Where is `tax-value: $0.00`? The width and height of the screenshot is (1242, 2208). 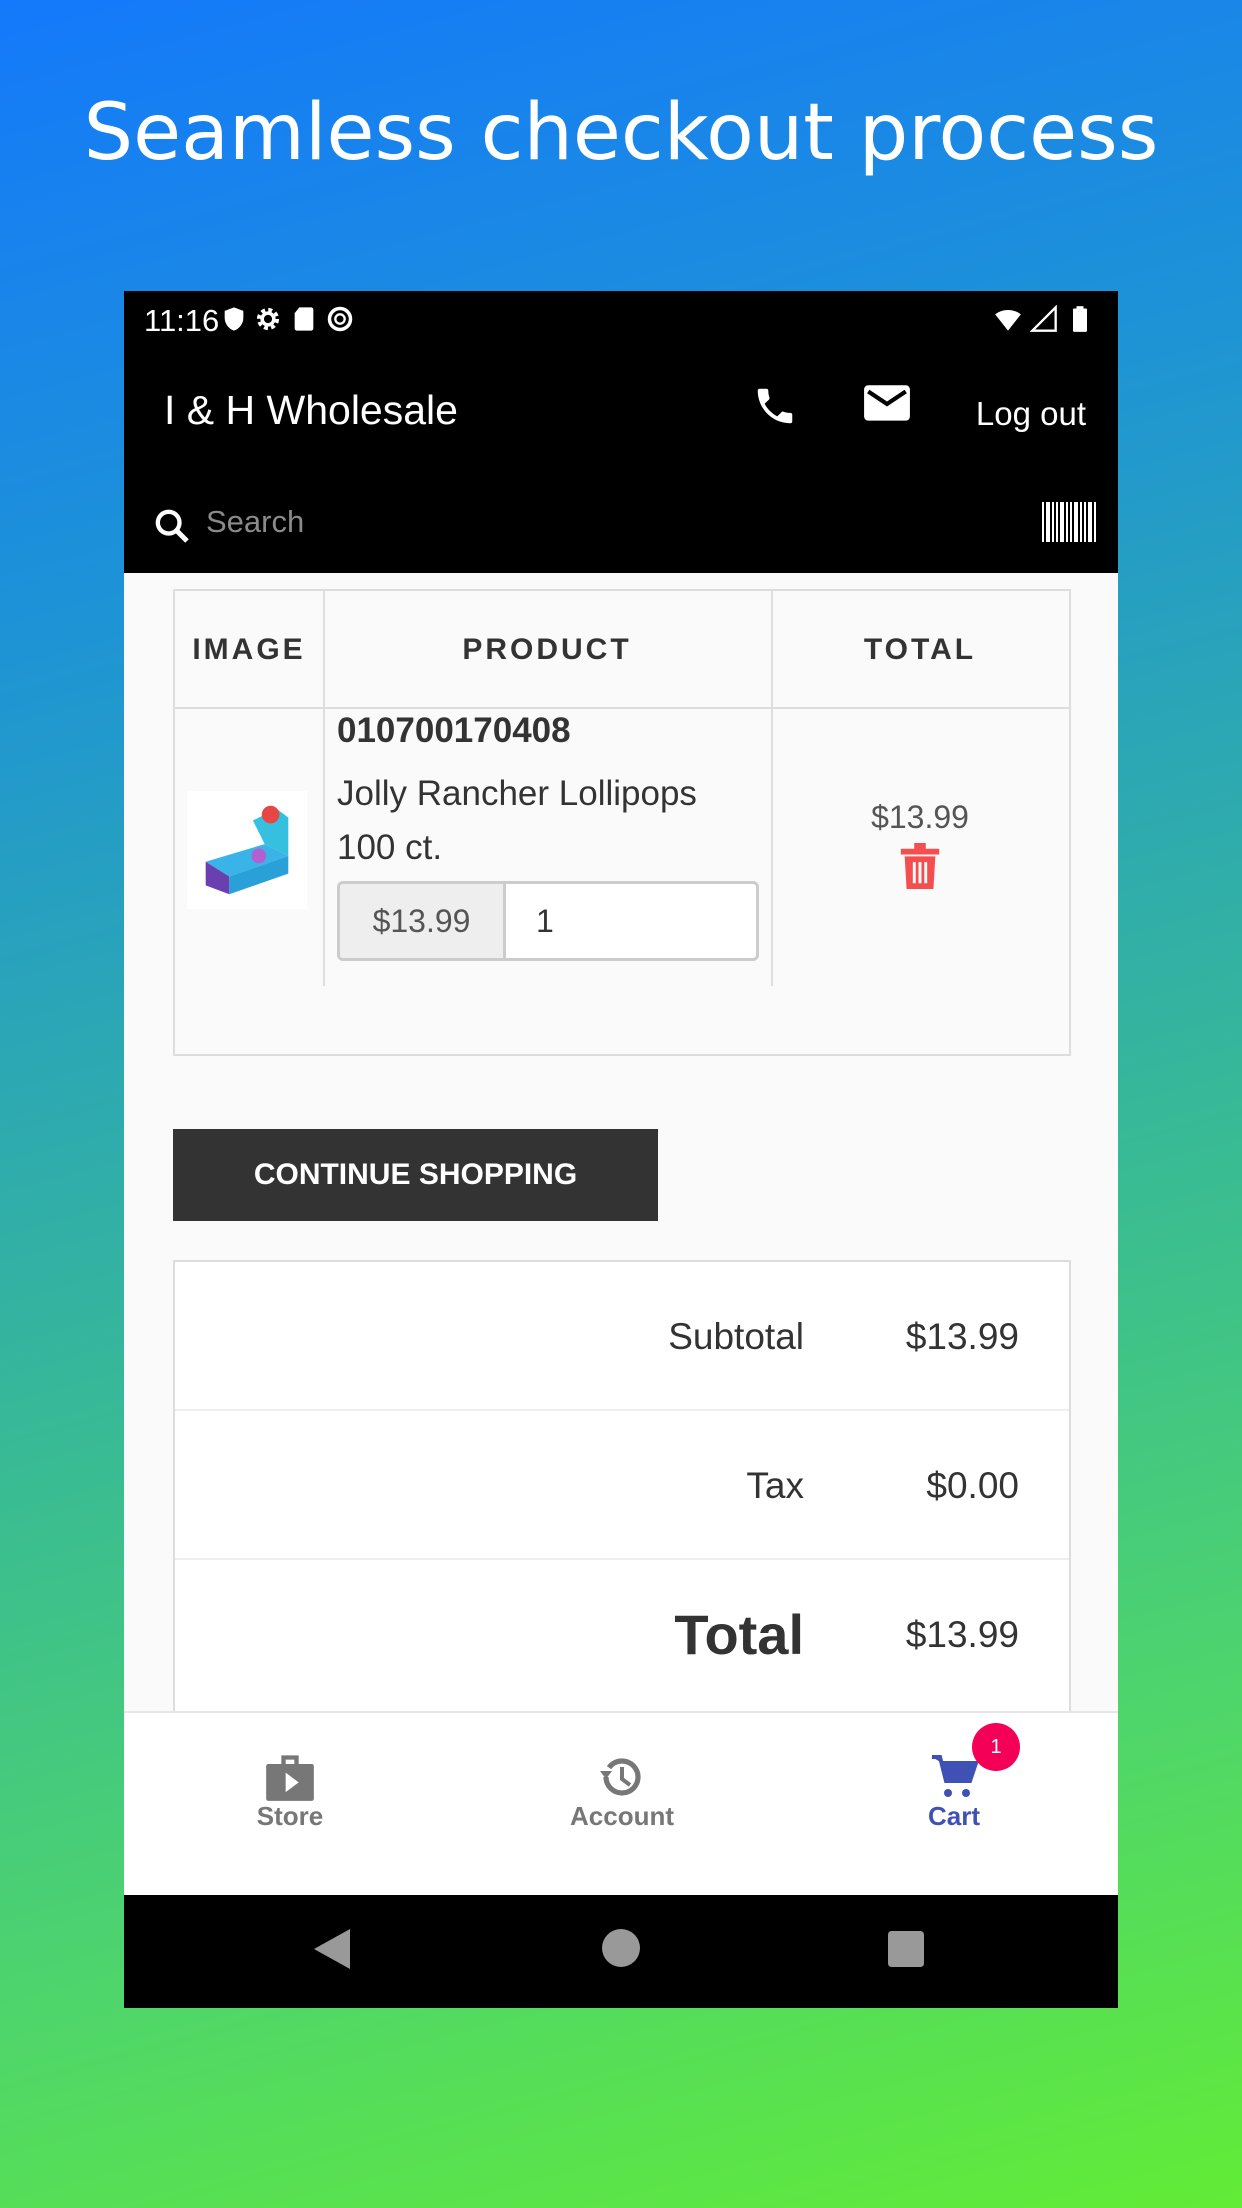 tax-value: $0.00 is located at coordinates (972, 1485).